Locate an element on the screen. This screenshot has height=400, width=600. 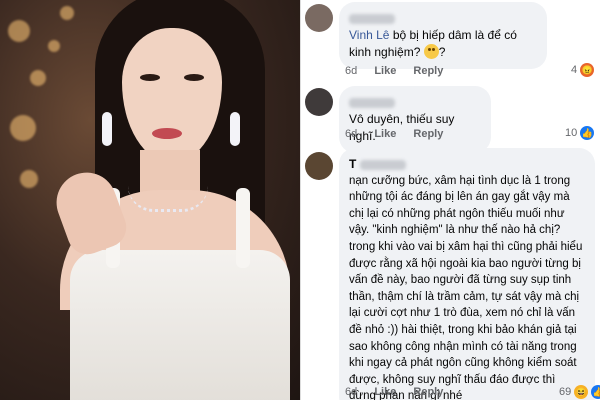
angry-reaction-icon: 😠 is located at coordinates (587, 70).